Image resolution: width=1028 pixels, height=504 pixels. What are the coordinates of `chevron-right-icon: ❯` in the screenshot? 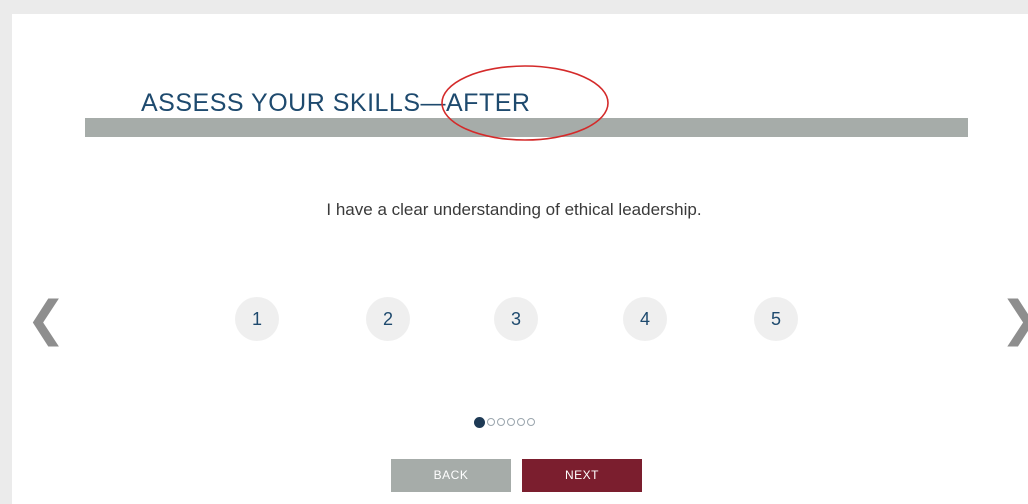 It's located at (1014, 319).